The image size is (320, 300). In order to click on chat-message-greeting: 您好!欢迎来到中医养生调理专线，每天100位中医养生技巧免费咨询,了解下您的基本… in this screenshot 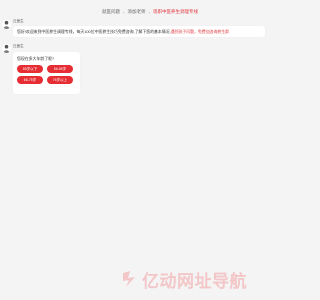, I will do `click(139, 31)`.